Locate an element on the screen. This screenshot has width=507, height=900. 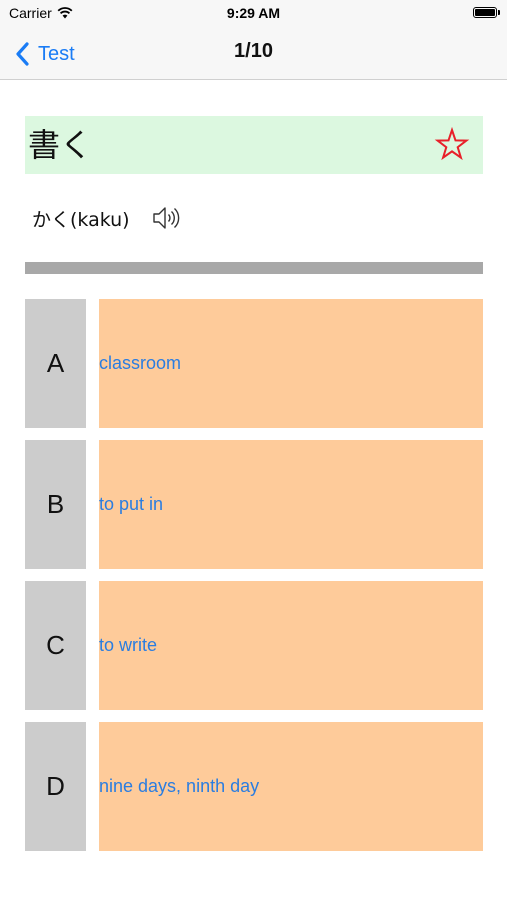
answer-option-text: to write is located at coordinates (128, 645).